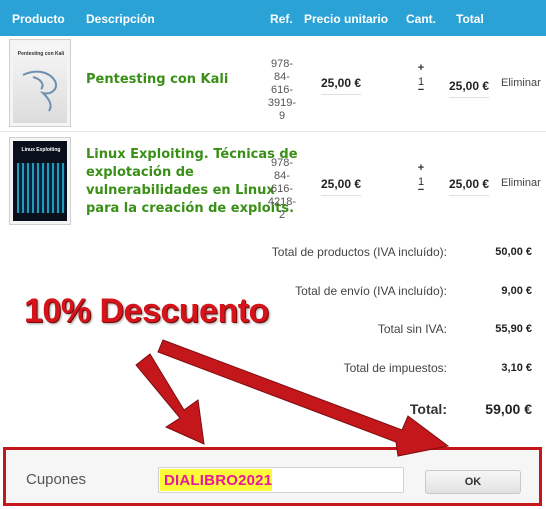 This screenshot has height=509, width=546. Describe the element at coordinates (38, 19) in the screenshot. I see `col-product: Producto` at that location.